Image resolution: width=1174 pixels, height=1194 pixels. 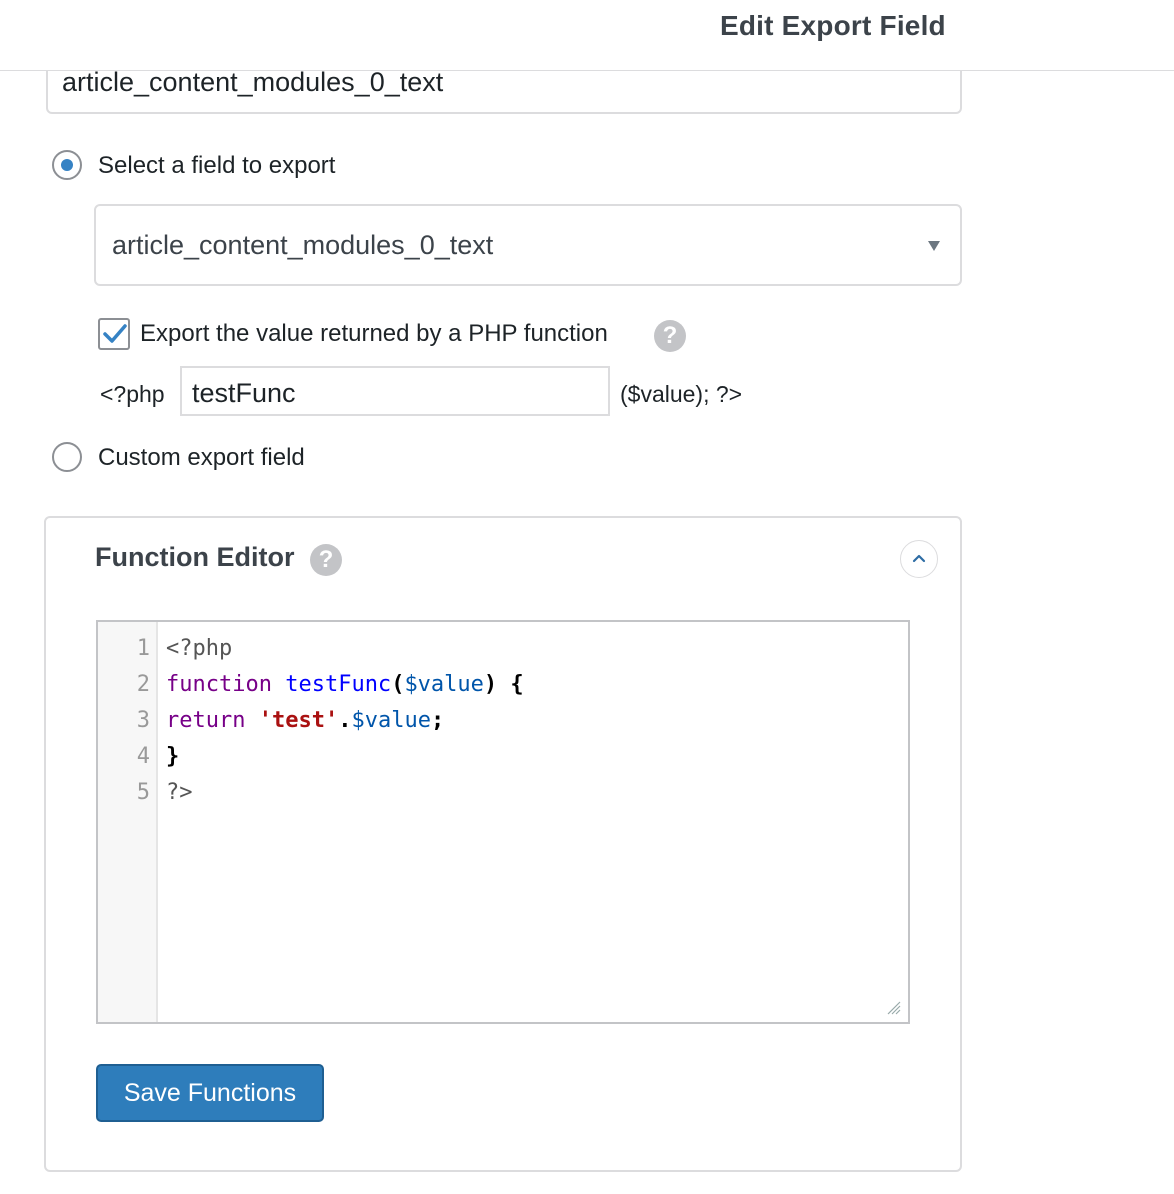 I want to click on line-number: 4, so click(x=143, y=756).